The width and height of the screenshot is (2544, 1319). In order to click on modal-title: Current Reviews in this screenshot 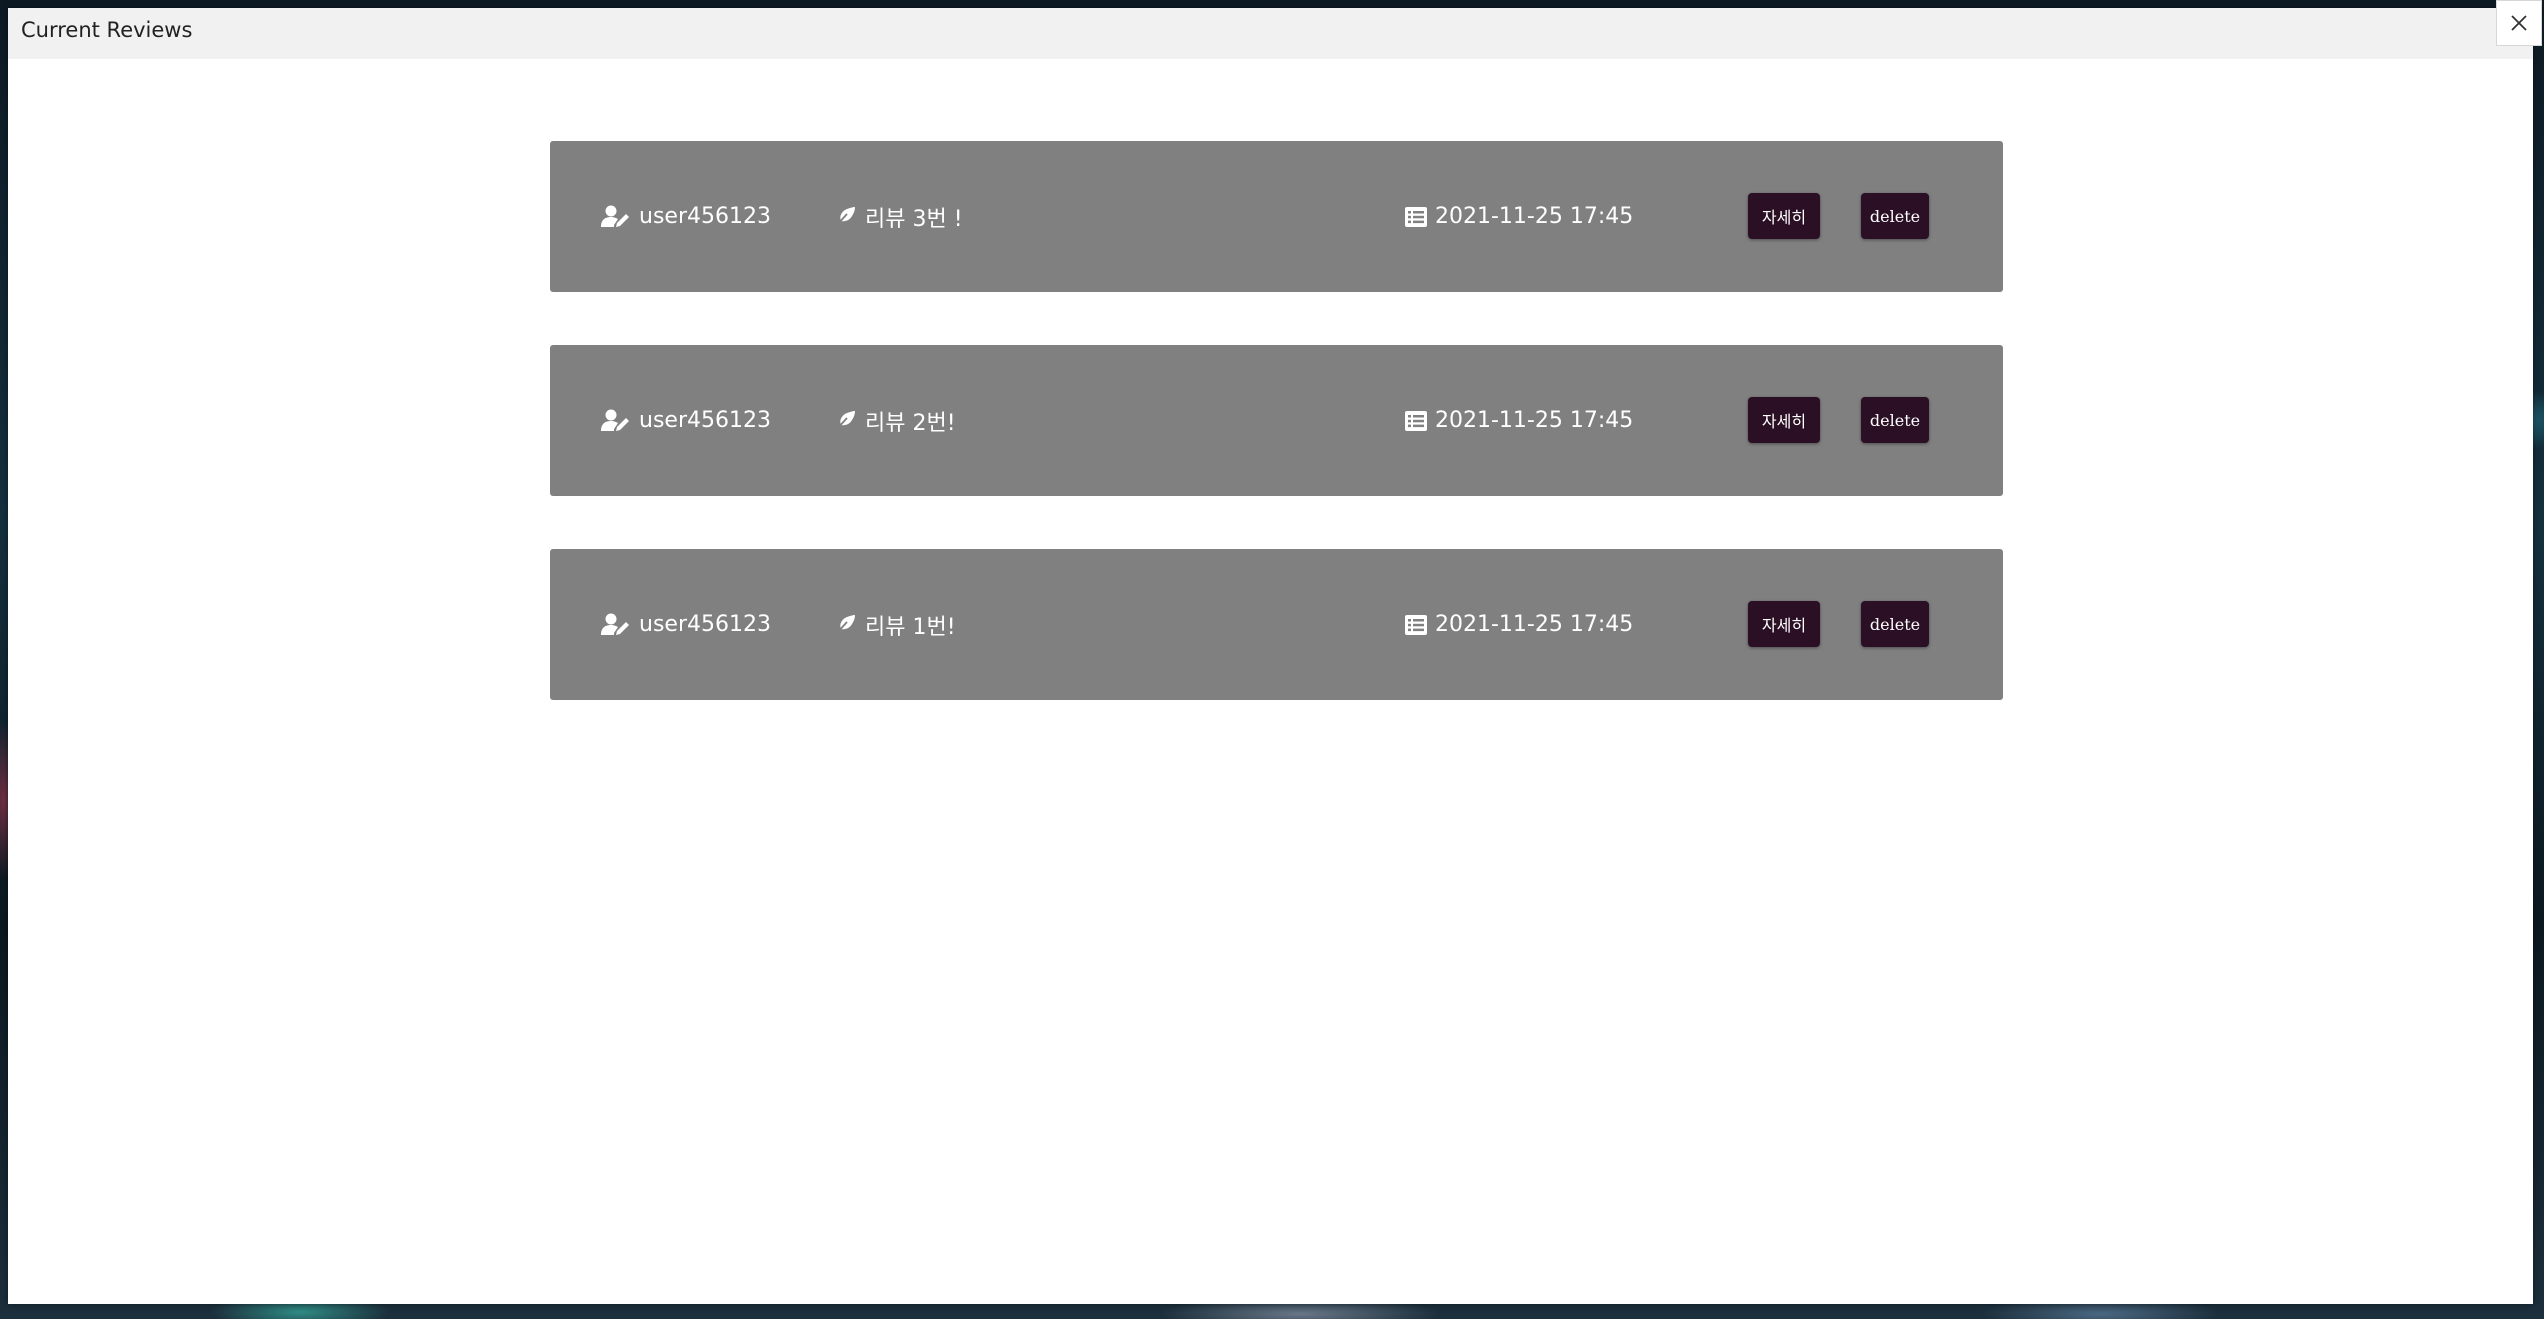, I will do `click(107, 30)`.